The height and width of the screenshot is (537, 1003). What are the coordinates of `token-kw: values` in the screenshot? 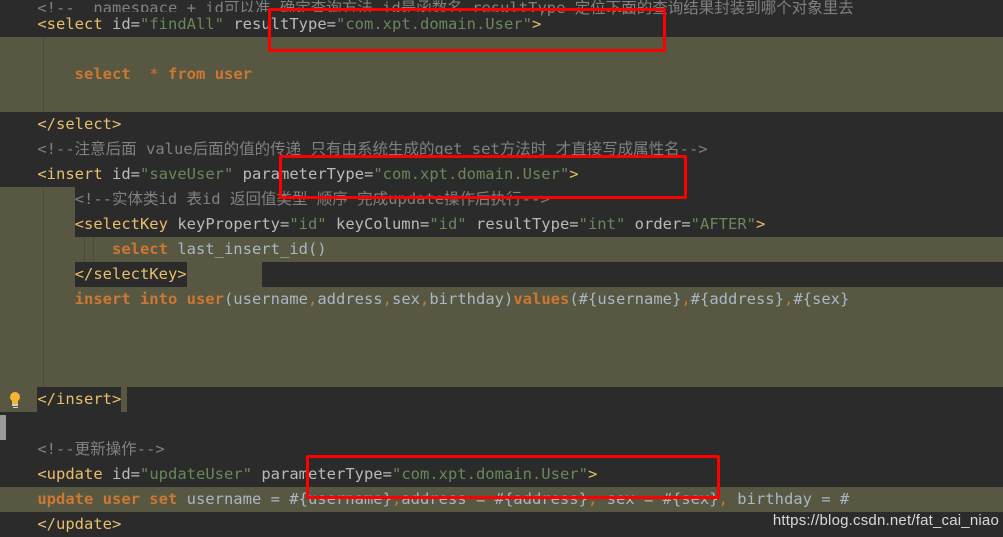 It's located at (541, 299).